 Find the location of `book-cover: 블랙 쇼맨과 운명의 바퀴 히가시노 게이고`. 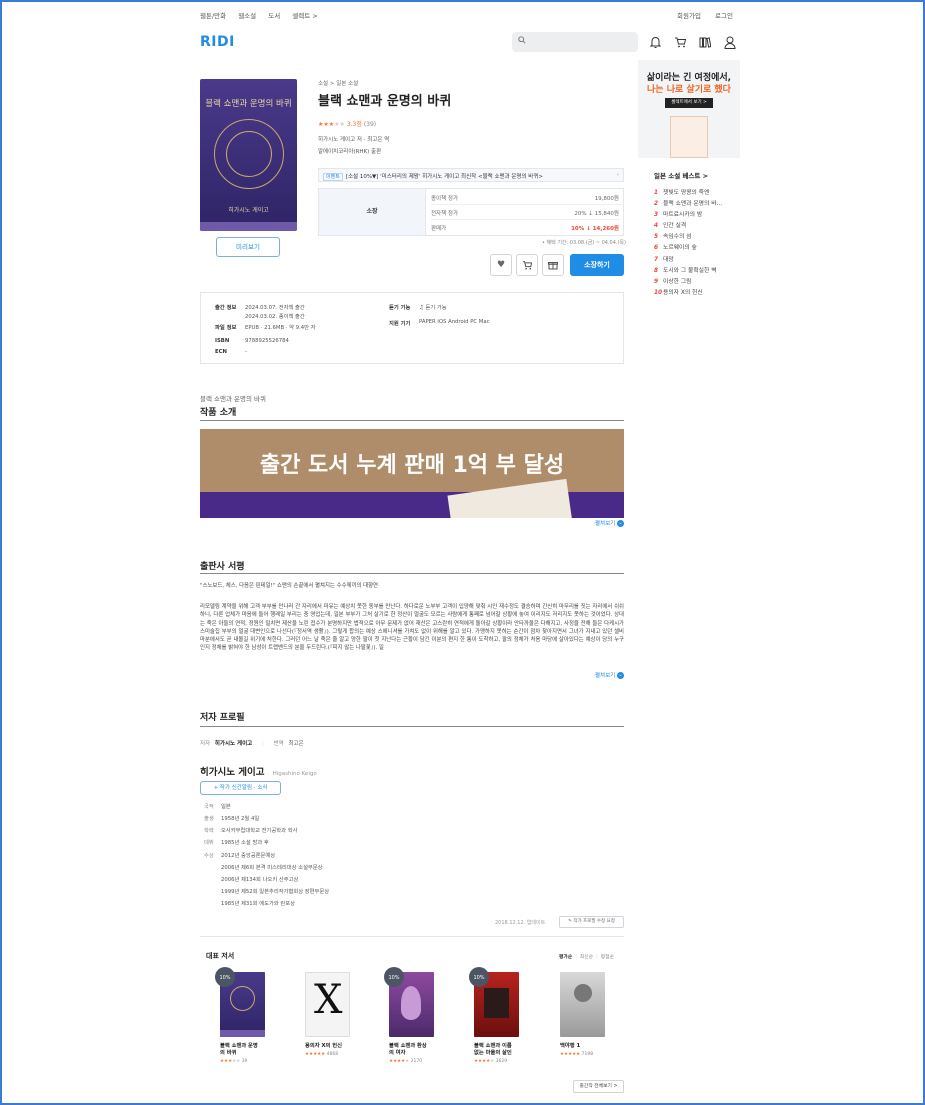

book-cover: 블랙 쇼맨과 운명의 바퀴 히가시노 게이고 is located at coordinates (248, 155).